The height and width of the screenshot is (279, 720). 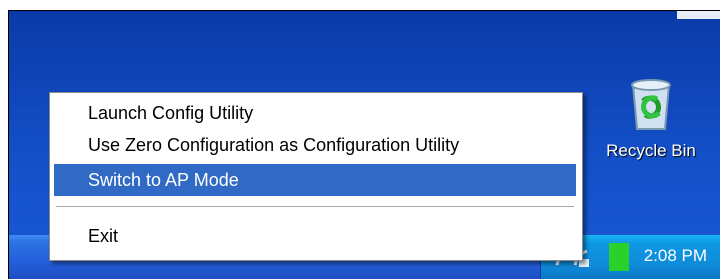 What do you see at coordinates (698, 15) in the screenshot?
I see `desktop-corner` at bounding box center [698, 15].